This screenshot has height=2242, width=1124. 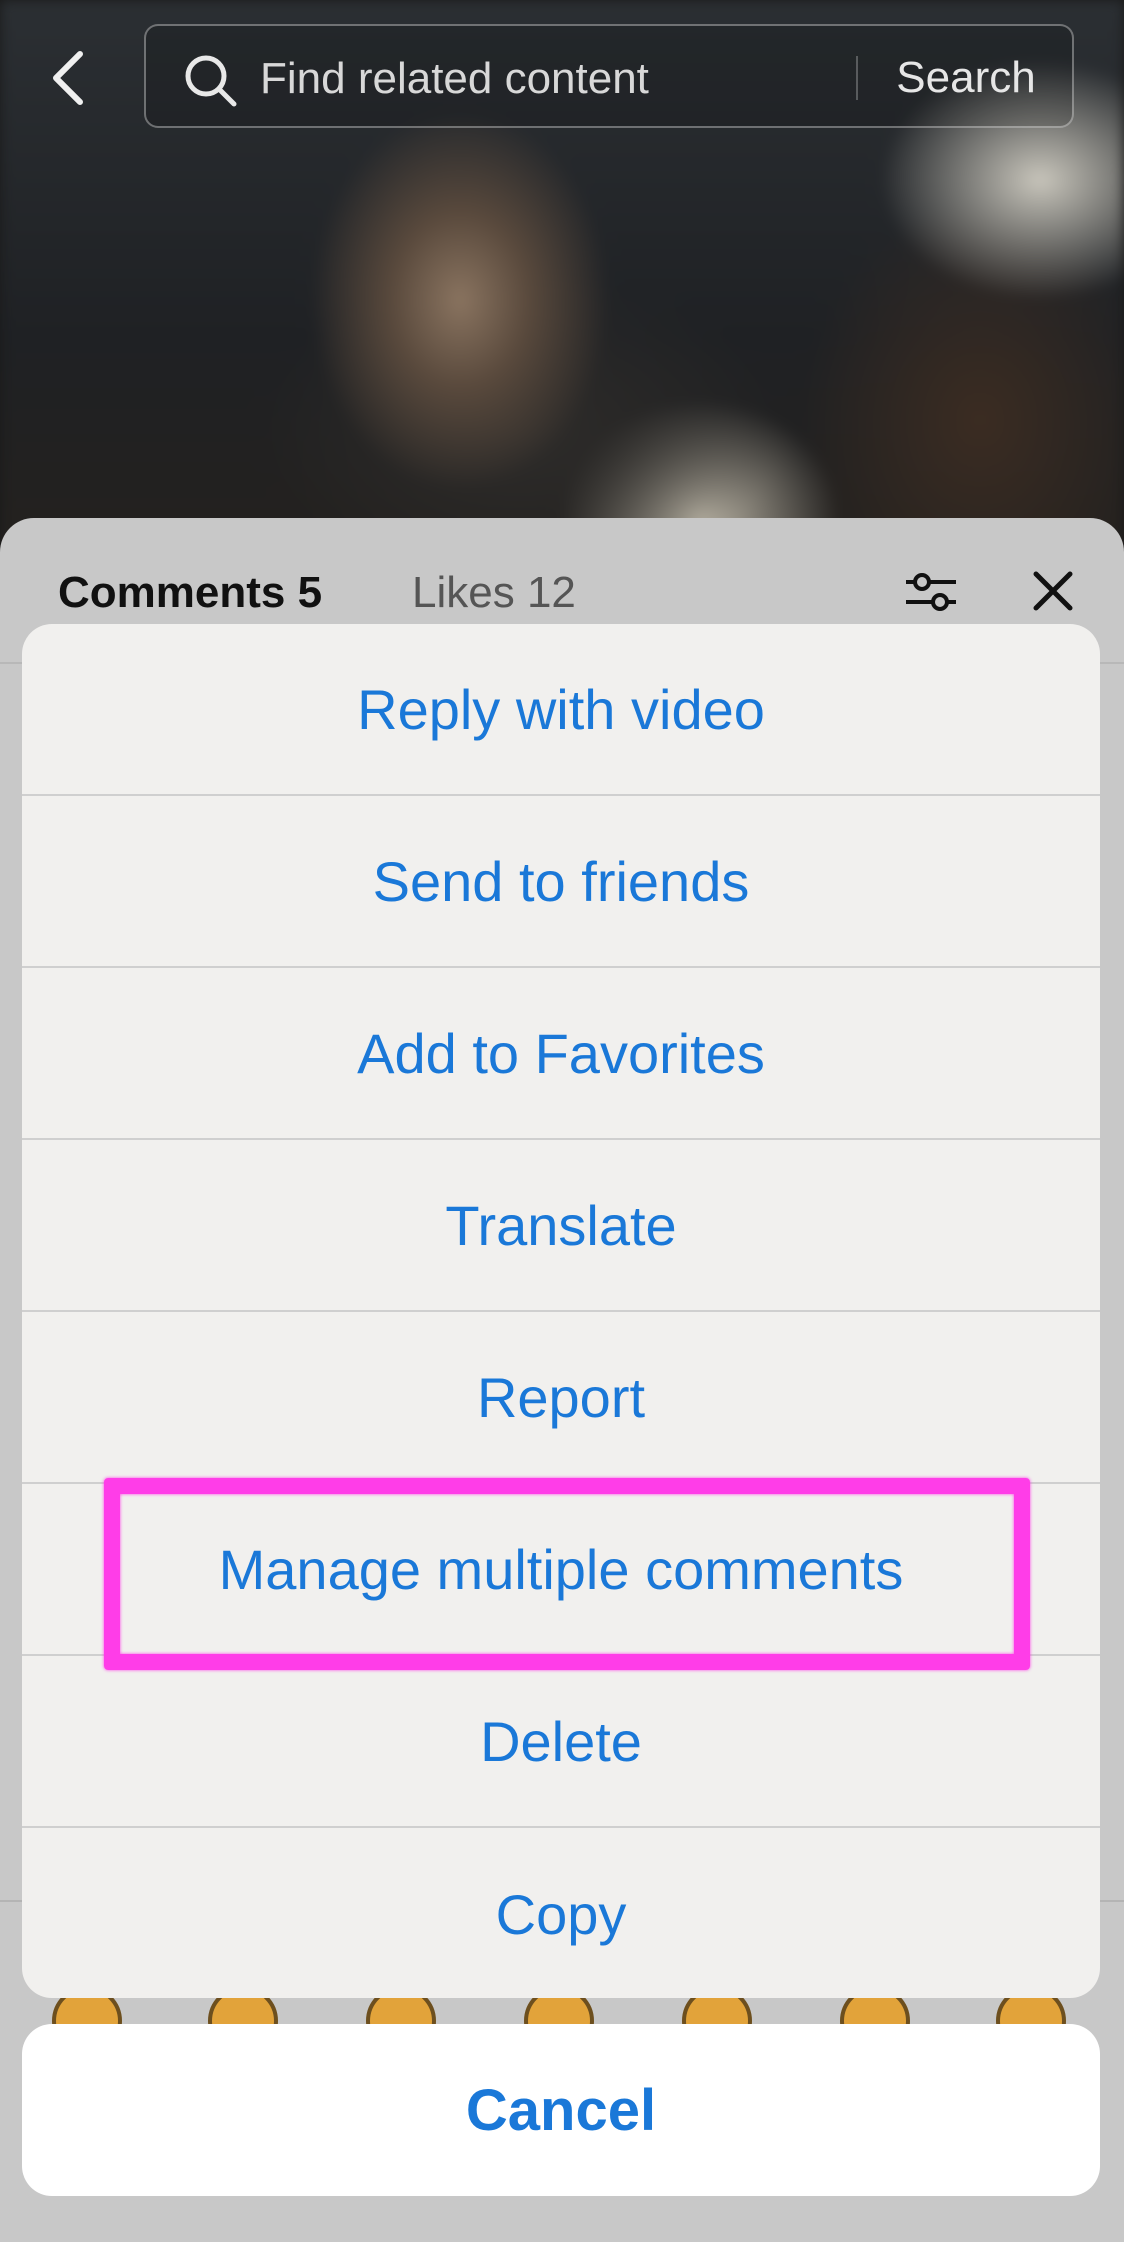 I want to click on search-icon, so click(x=211, y=81).